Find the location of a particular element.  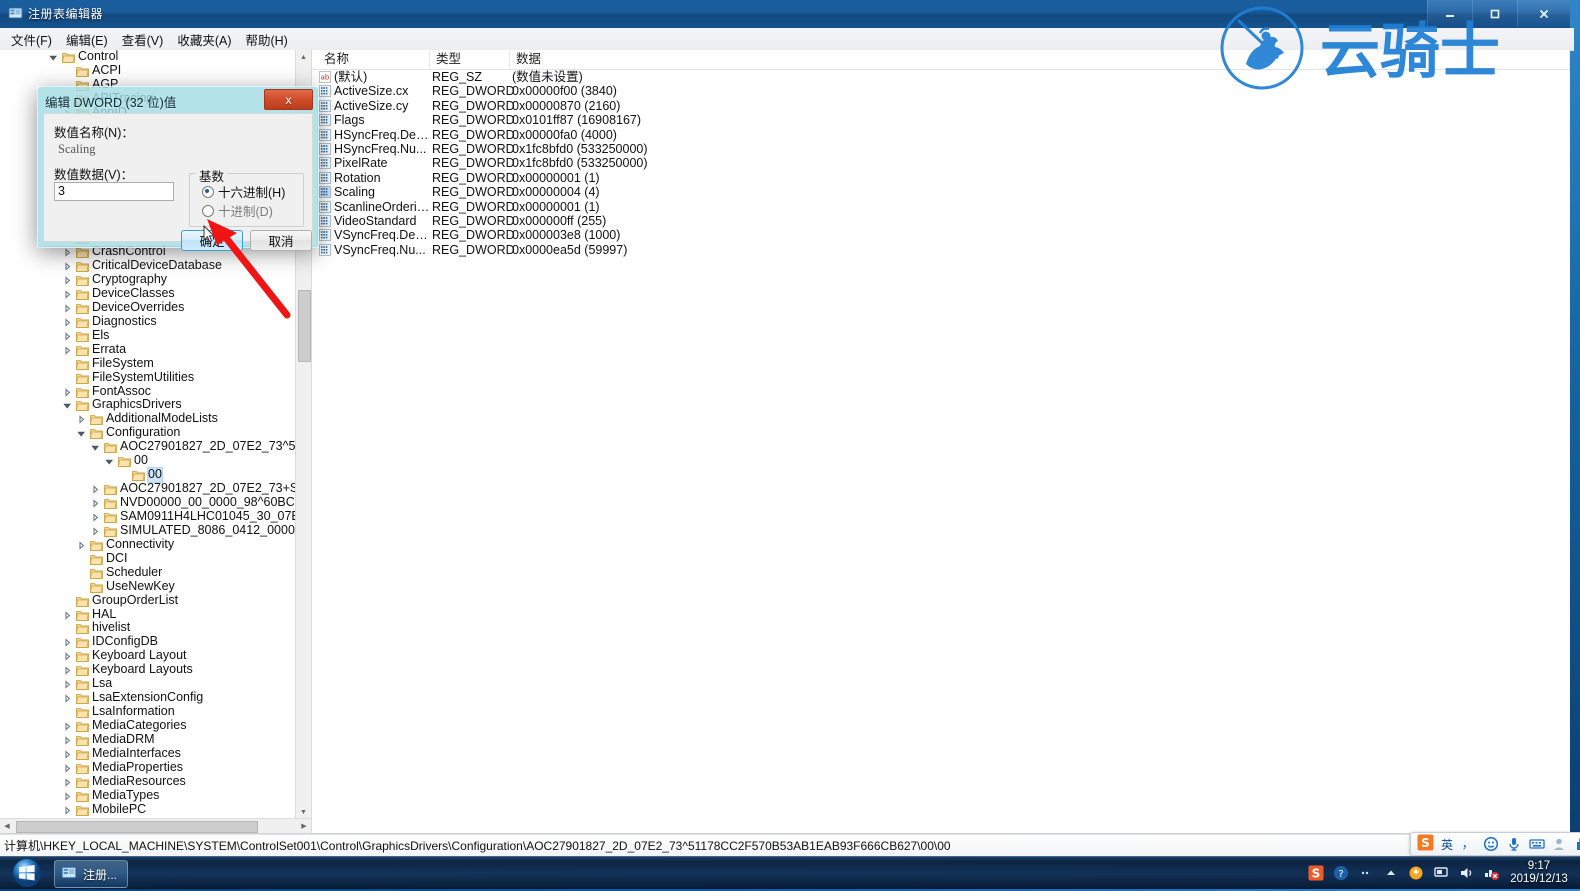

tree-node: ACPI is located at coordinates (155, 70).